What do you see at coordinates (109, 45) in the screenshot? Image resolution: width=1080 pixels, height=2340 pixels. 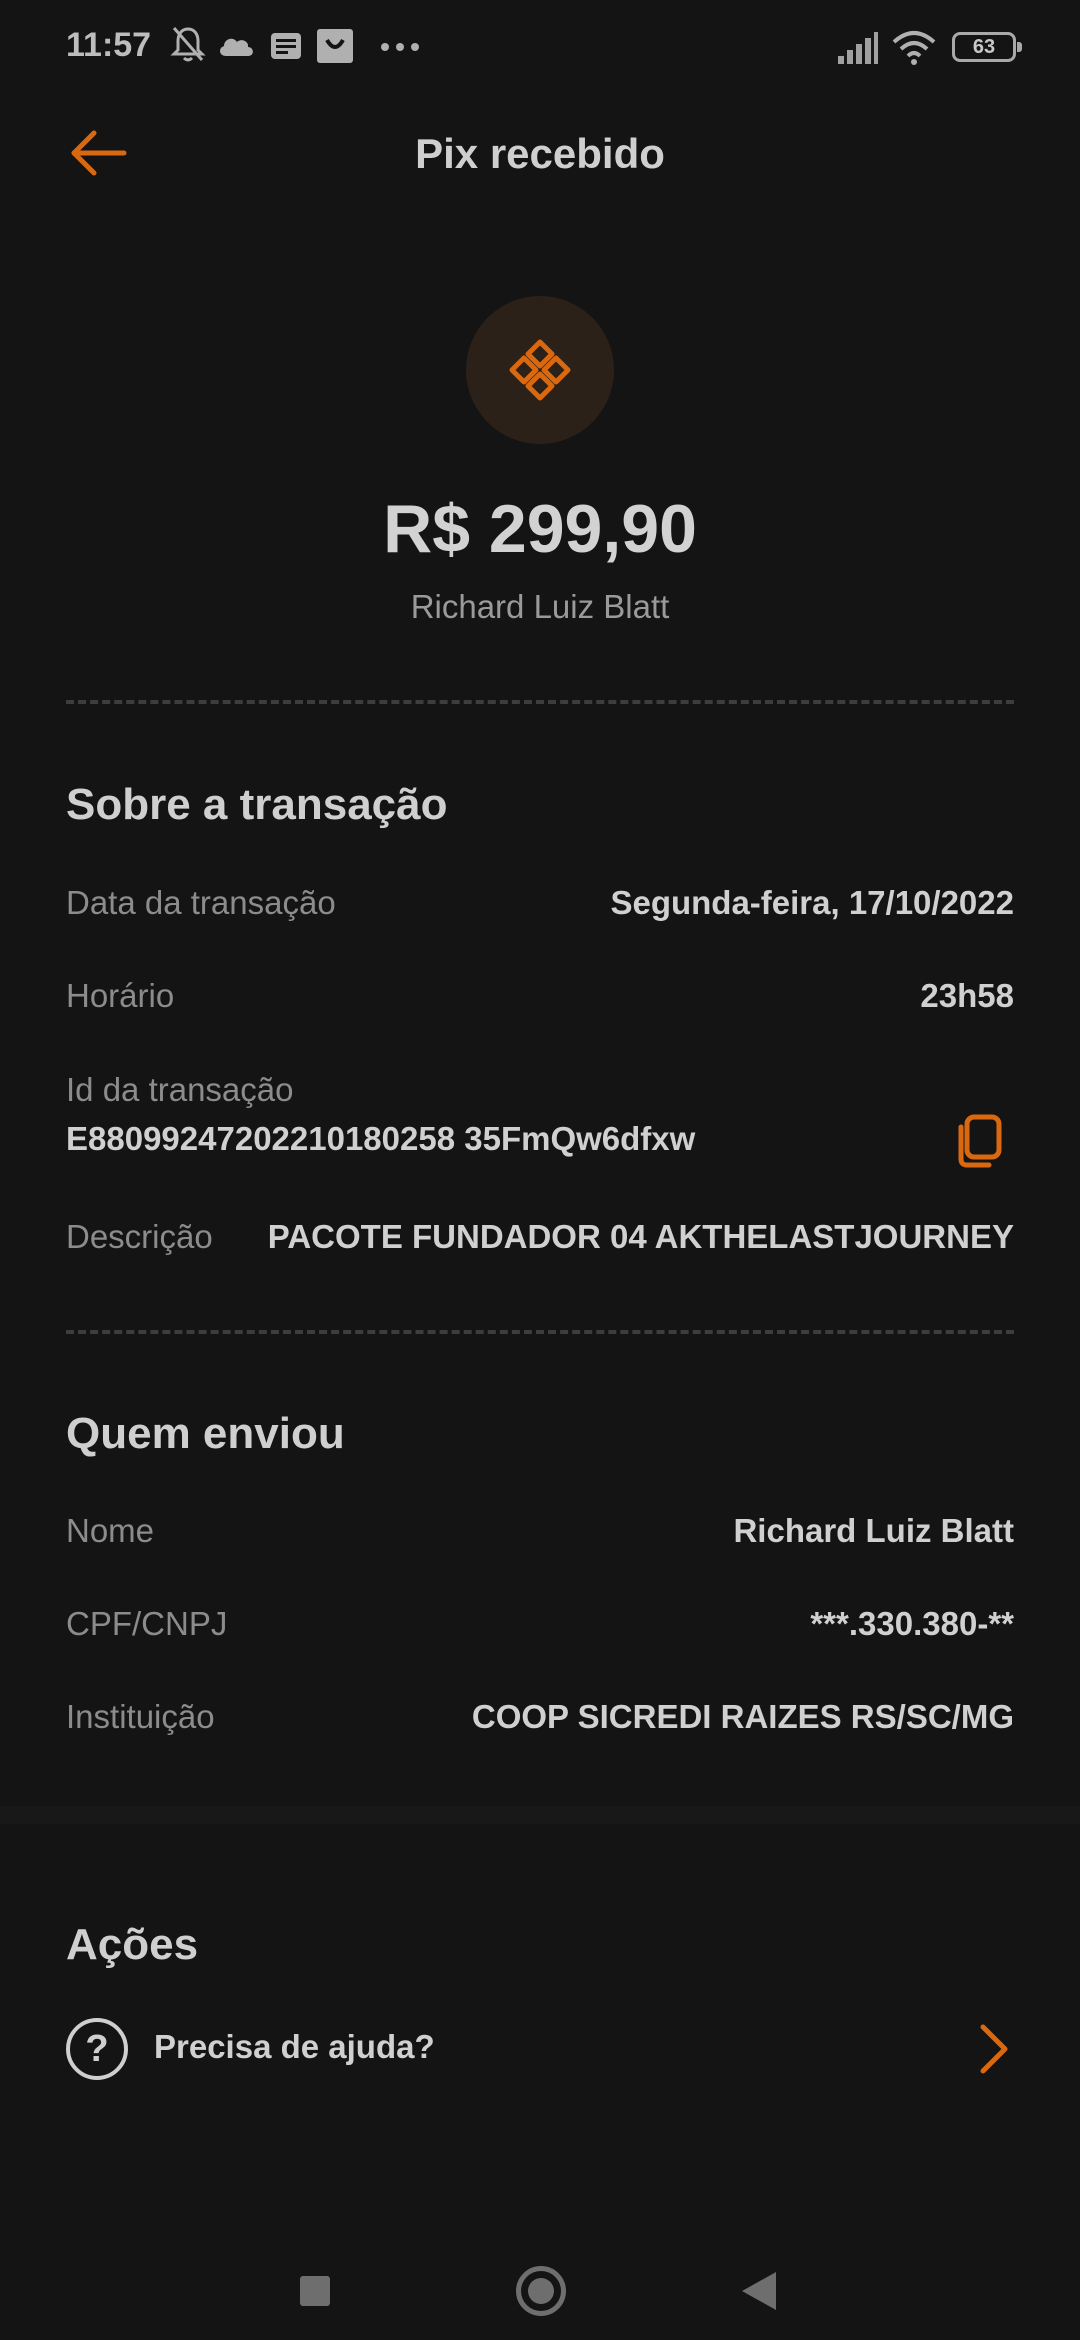 I see `status-time: 11:57` at bounding box center [109, 45].